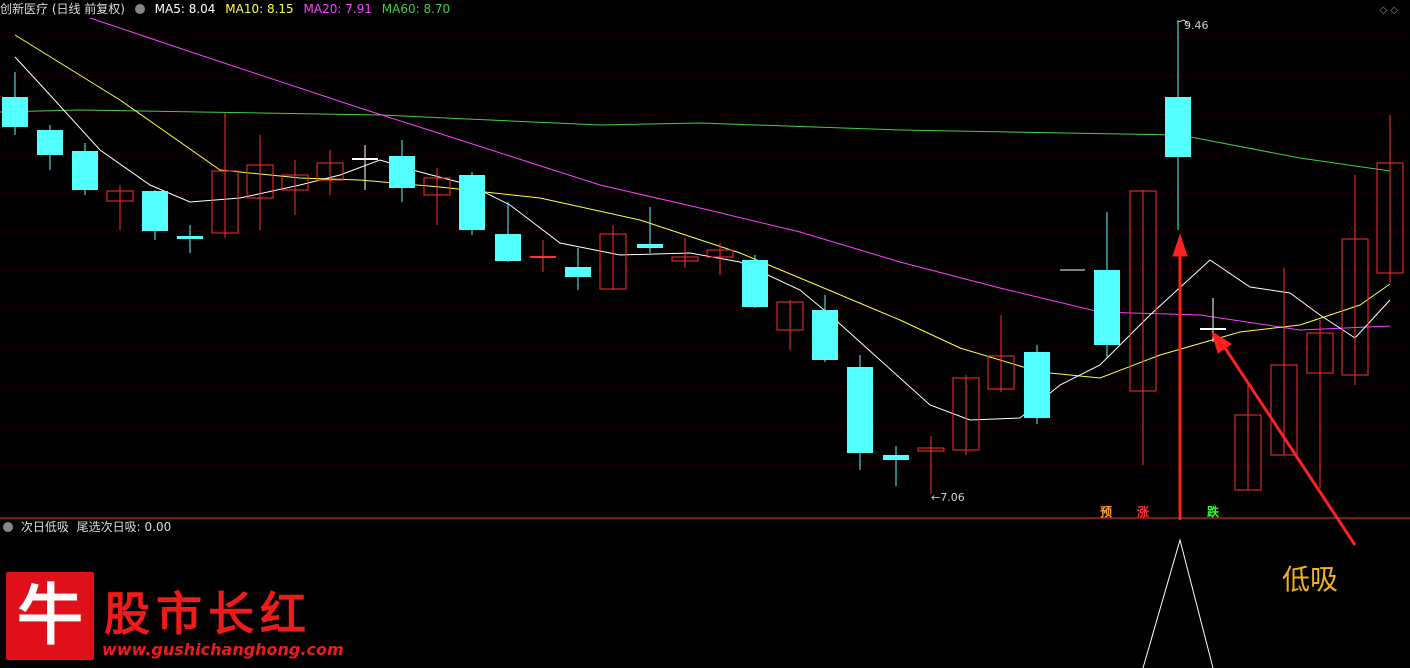  I want to click on signal-label-up: 涨, so click(1143, 512).